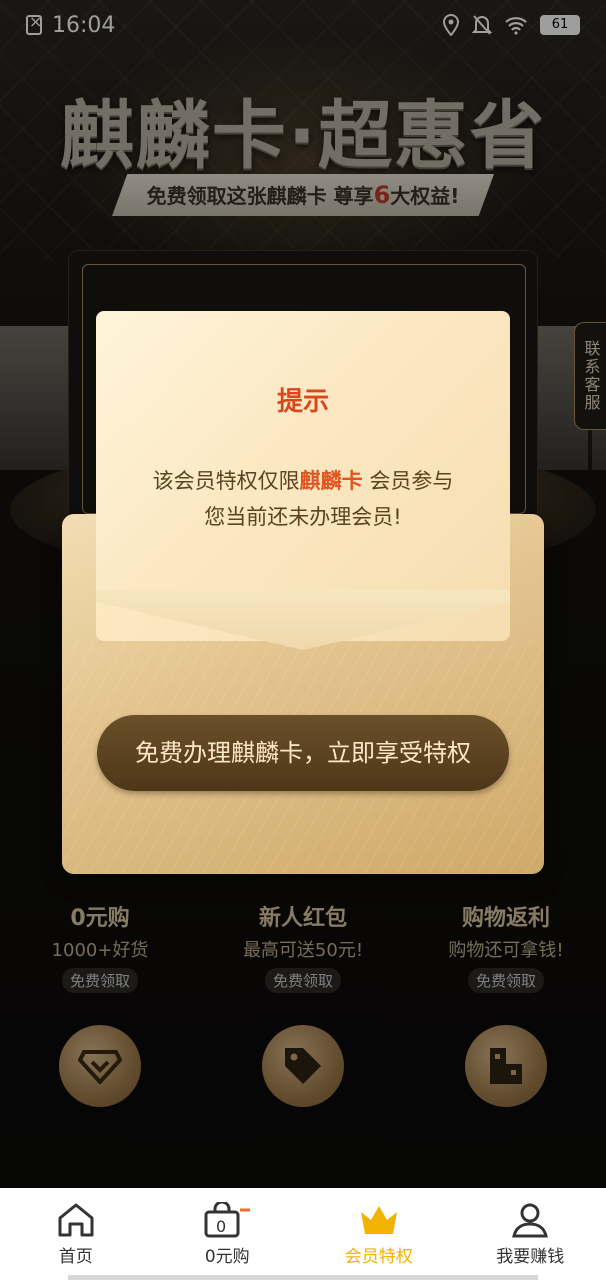  Describe the element at coordinates (303, 1277) in the screenshot. I see `gesture-bar` at that location.